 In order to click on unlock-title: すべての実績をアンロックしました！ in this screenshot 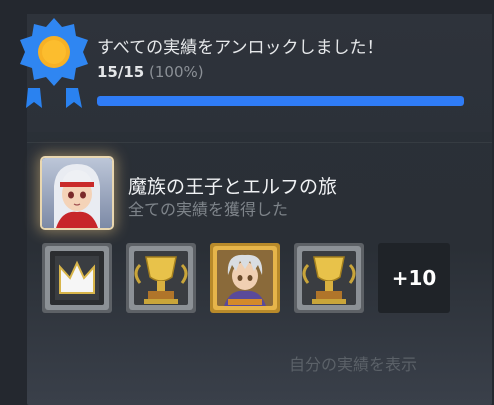, I will do `click(240, 48)`.